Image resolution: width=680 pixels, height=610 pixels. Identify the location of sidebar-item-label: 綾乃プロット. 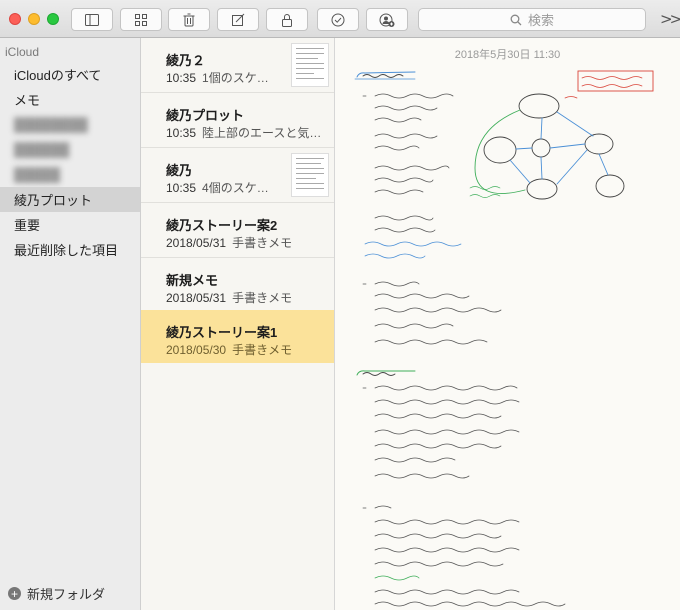
(53, 200).